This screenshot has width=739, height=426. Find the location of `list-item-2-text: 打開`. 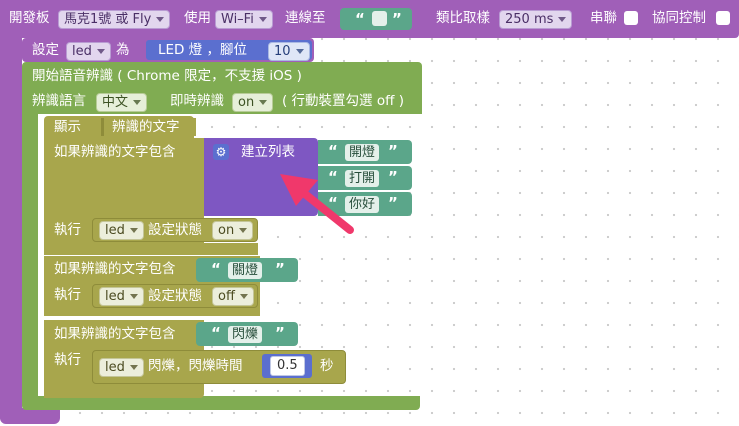

list-item-2-text: 打開 is located at coordinates (362, 178).